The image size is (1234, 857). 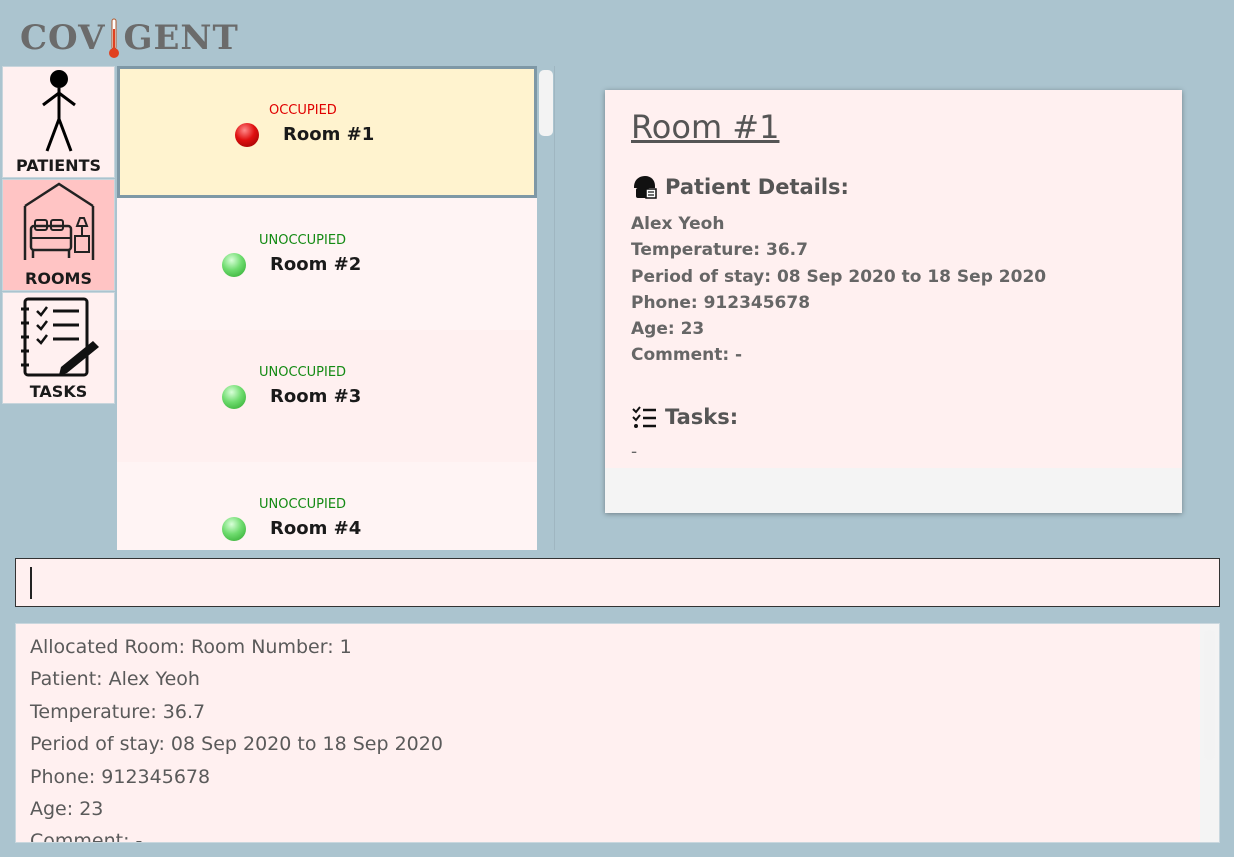 I want to click on tasks-value: -, so click(x=634, y=452).